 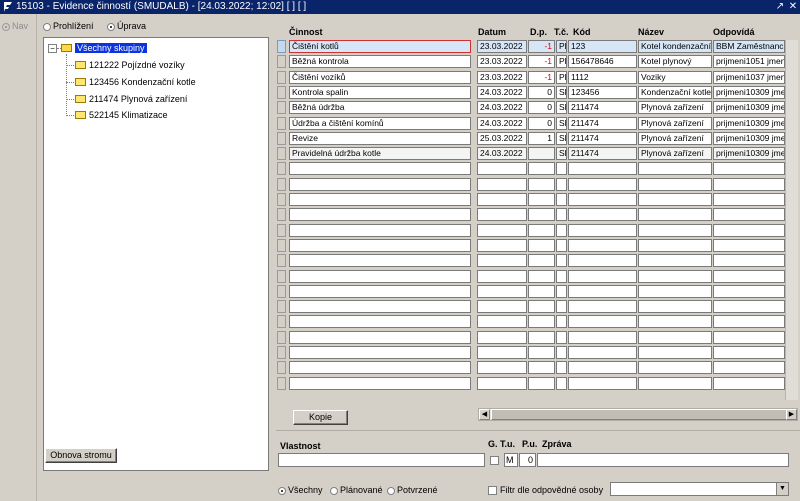 What do you see at coordinates (381, 460) in the screenshot?
I see `property-field` at bounding box center [381, 460].